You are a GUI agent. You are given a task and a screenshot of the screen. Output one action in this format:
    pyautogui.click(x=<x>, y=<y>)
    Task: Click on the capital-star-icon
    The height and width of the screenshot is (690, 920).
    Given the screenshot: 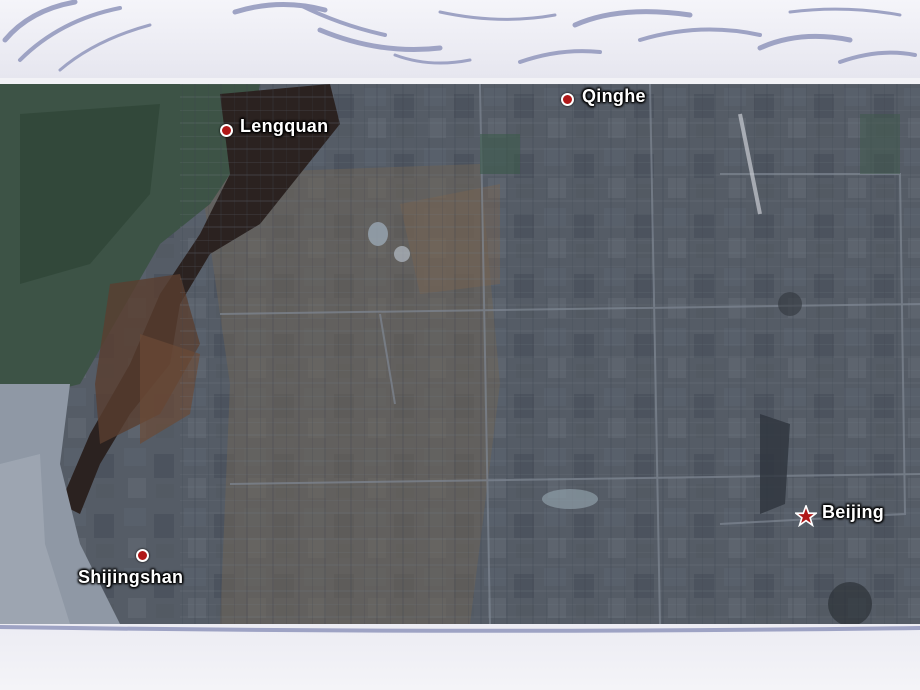 What is the action you would take?
    pyautogui.click(x=806, y=516)
    